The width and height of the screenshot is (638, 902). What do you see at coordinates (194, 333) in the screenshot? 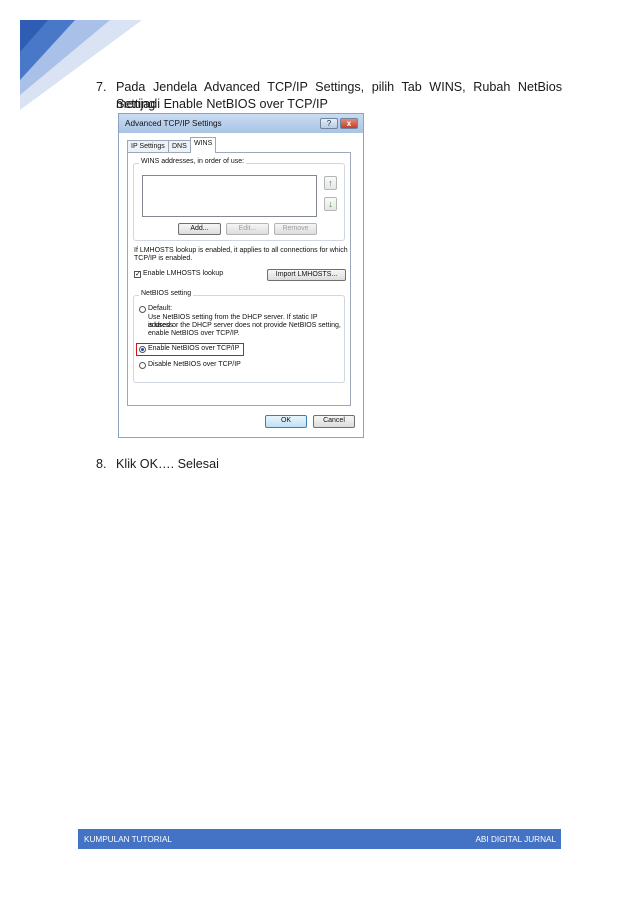
I see `default-desc-line3: enable NetBIOS over TCP/IP.` at bounding box center [194, 333].